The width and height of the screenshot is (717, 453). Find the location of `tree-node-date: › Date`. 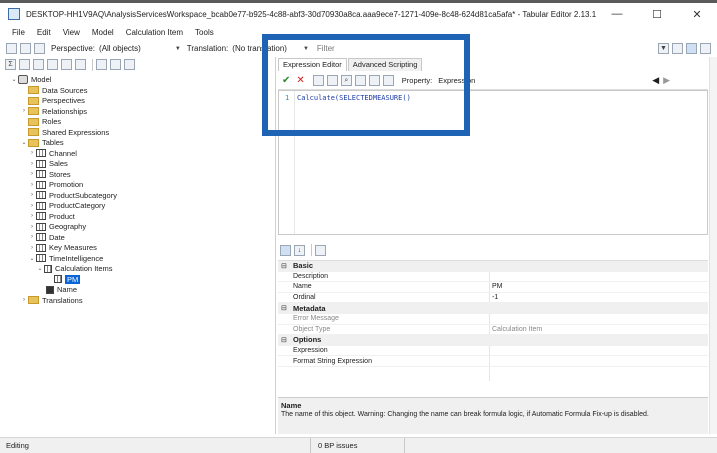

tree-node-date: › Date is located at coordinates (46, 237).